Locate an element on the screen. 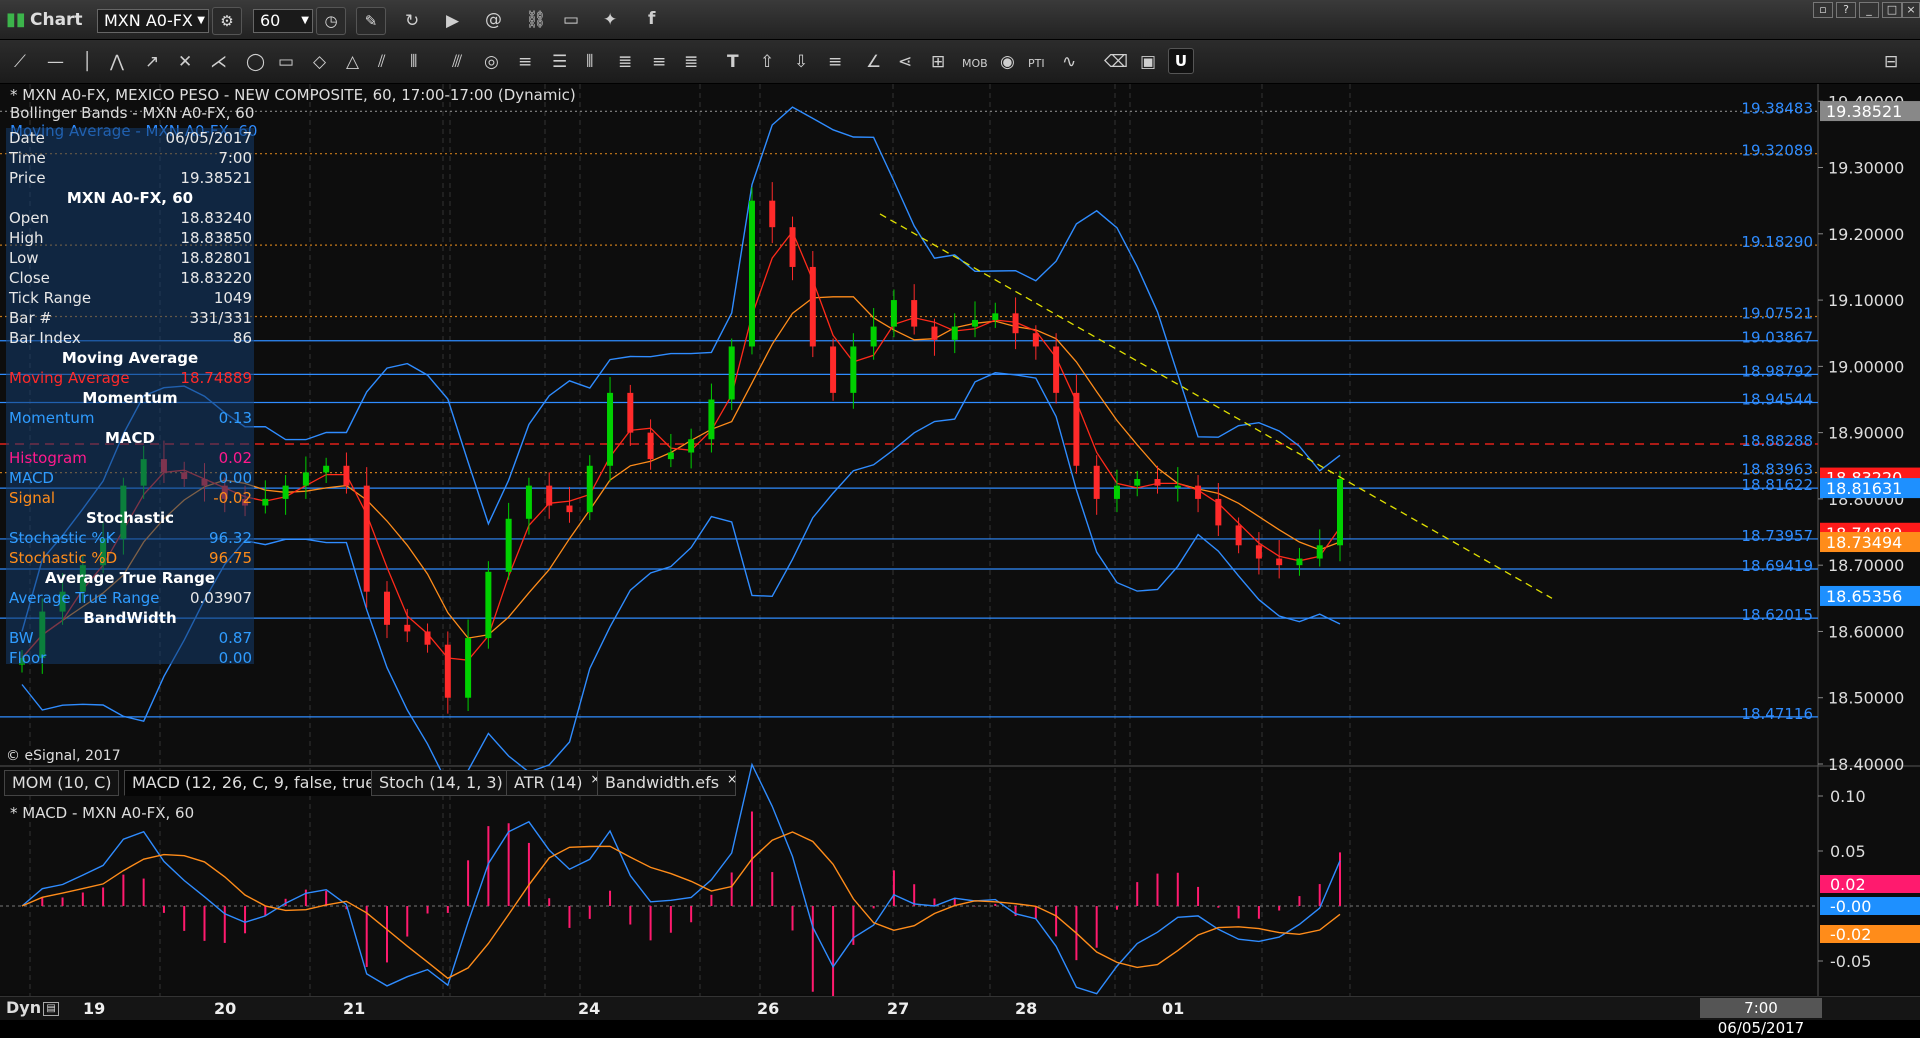  info-atr-heading: Average True Range is located at coordinates (130, 578).